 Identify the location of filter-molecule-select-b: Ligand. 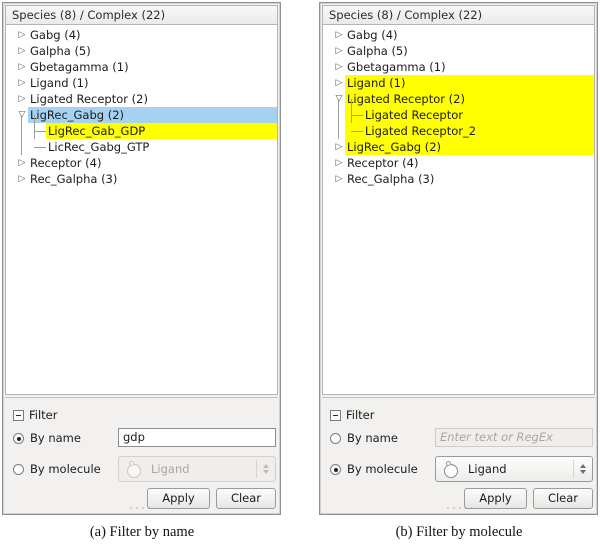
(514, 469).